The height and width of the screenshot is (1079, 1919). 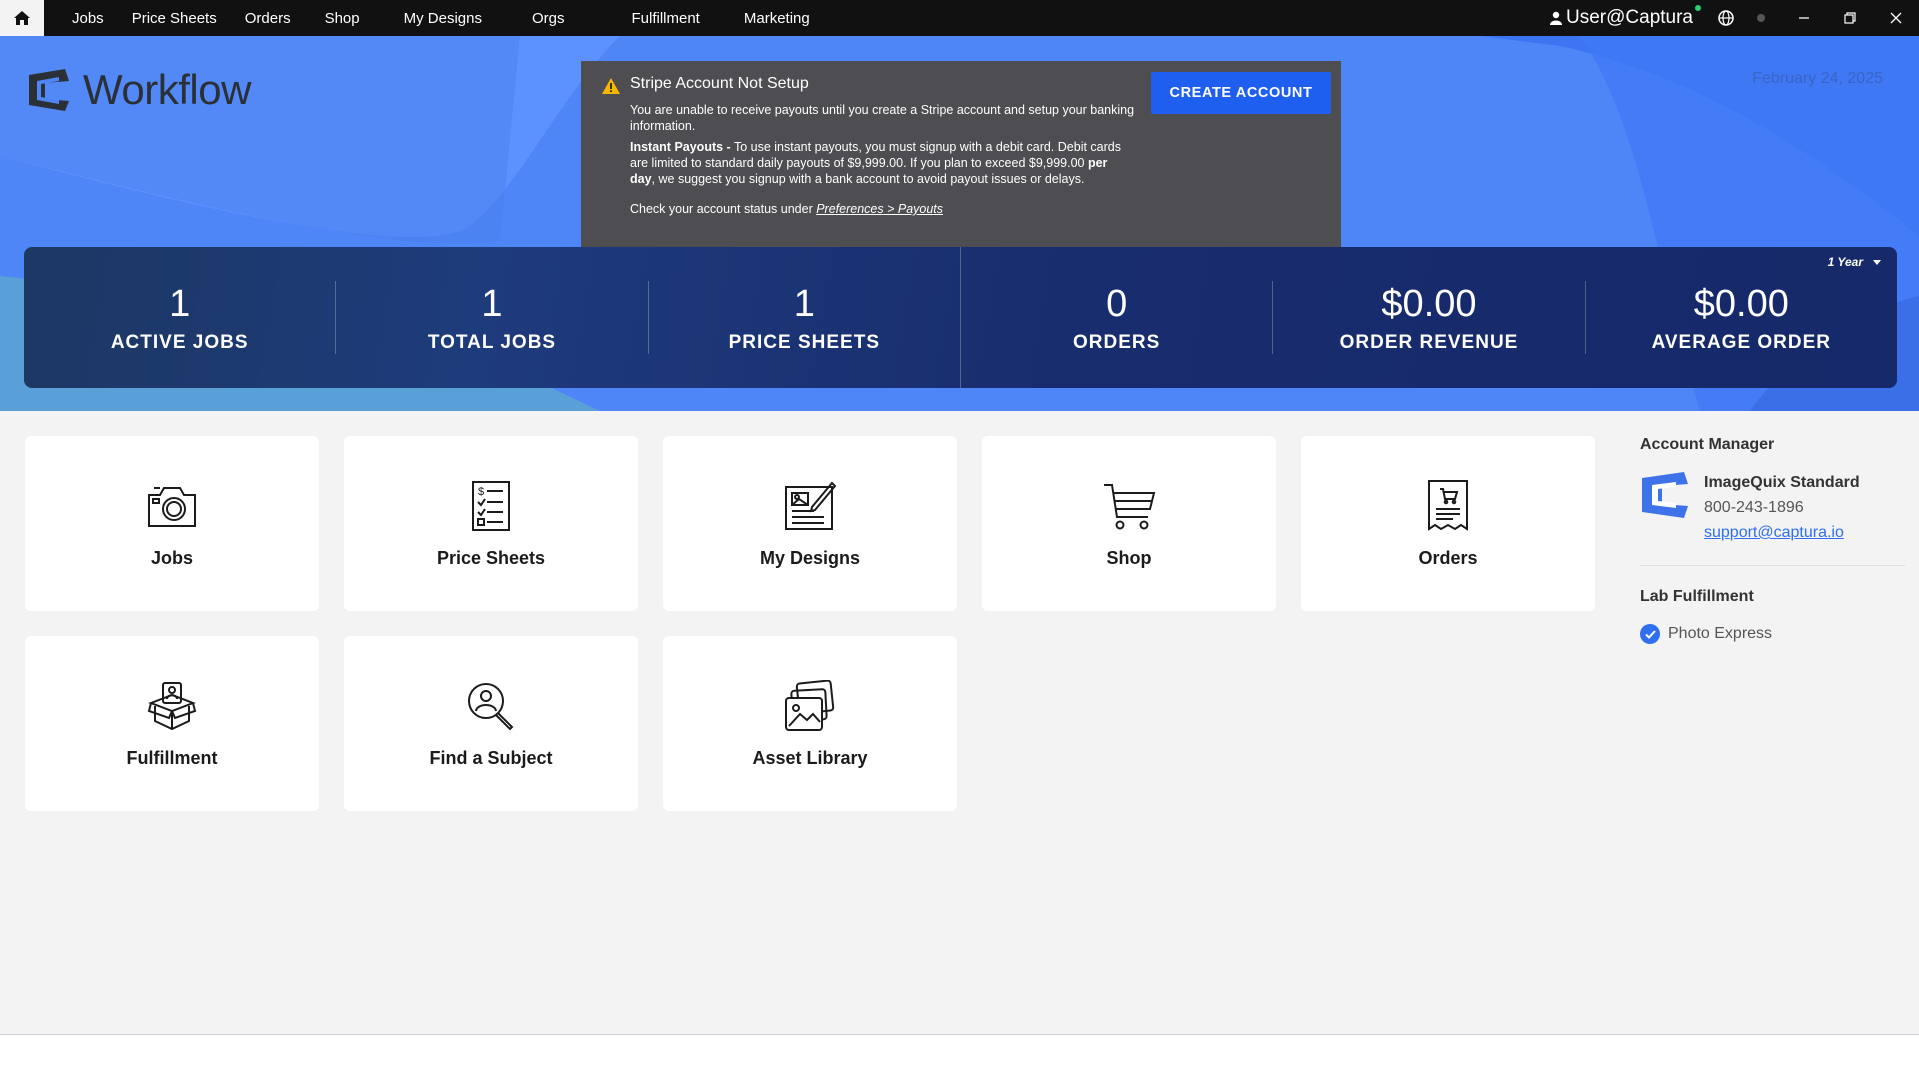 I want to click on stat-label: ORDER REVENUE, so click(x=1429, y=342).